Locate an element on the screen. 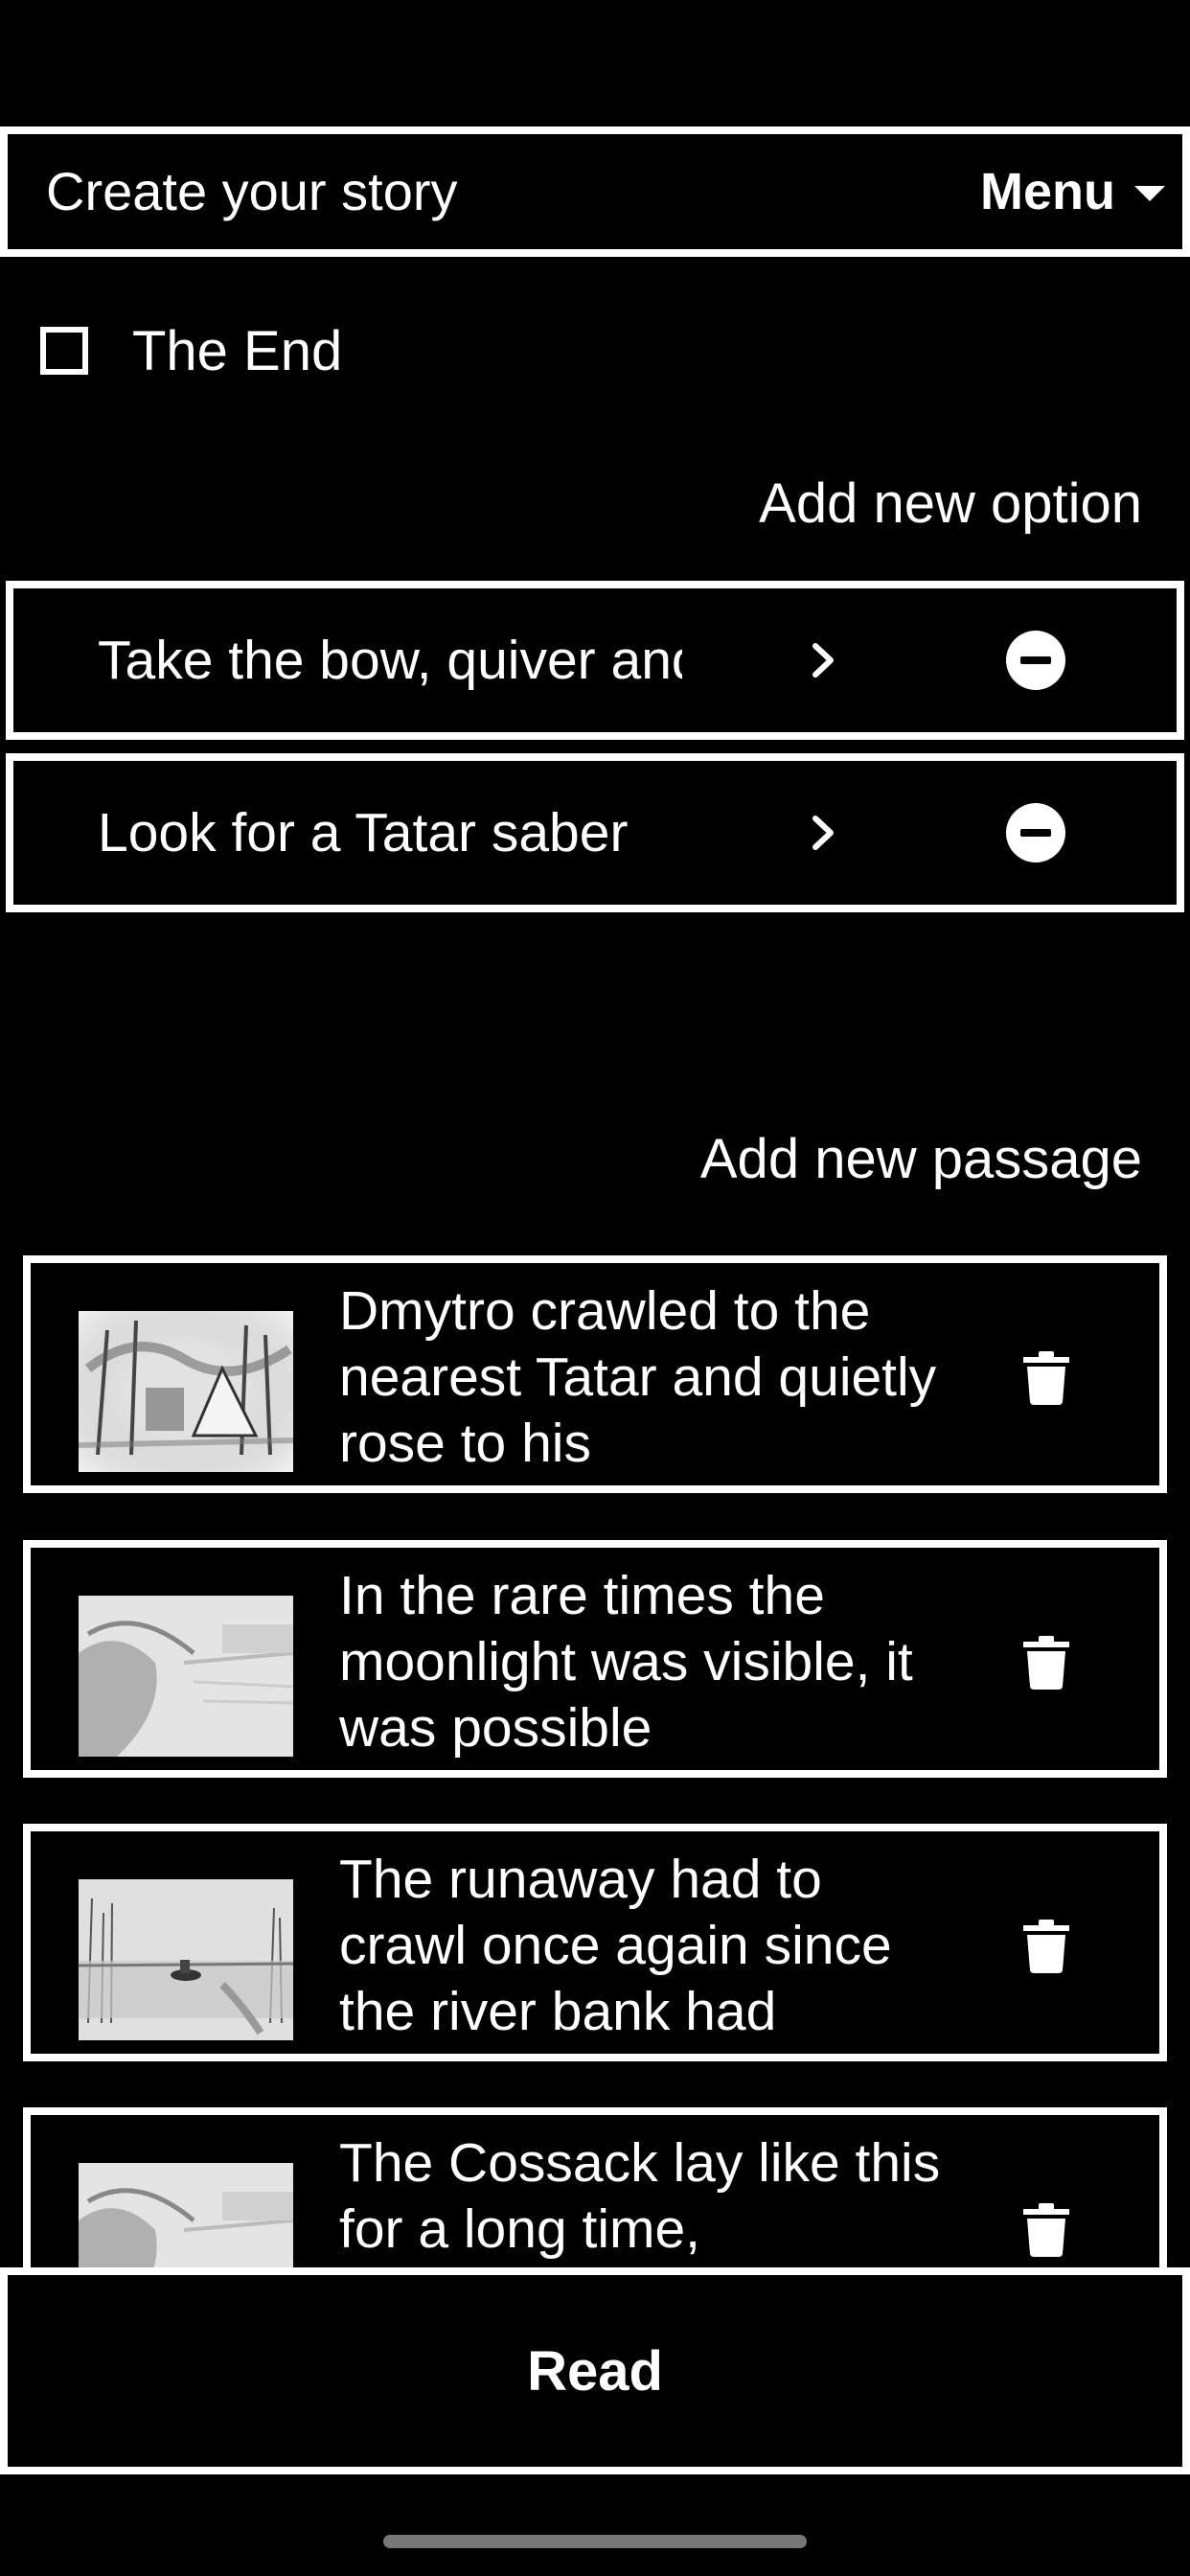 This screenshot has width=1190, height=2576. option-row: Take the bow, quiver and arrows is located at coordinates (595, 660).